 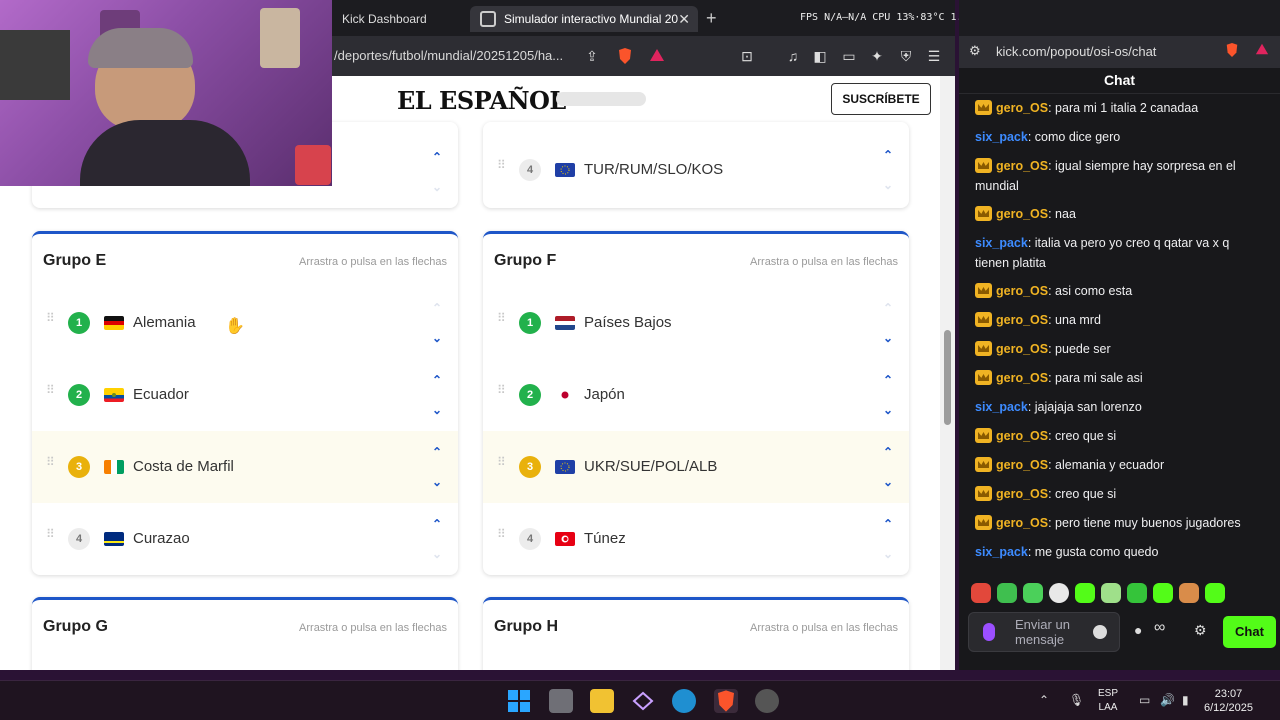 I want to click on infinity-icon: ∞, so click(x=1159, y=628).